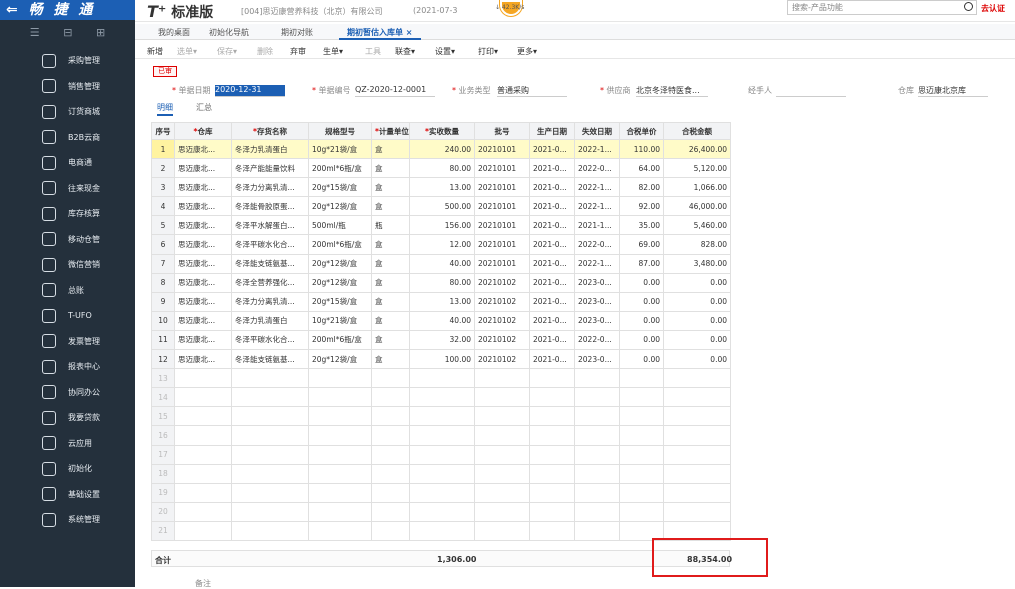  Describe the element at coordinates (882, 7) in the screenshot. I see `search-input: 搜索-产品功能` at that location.